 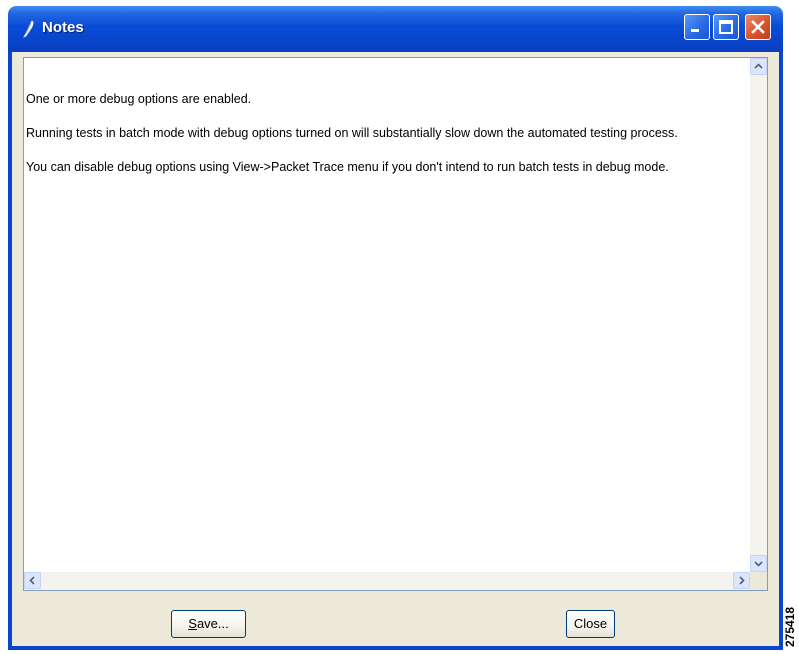 I want to click on scroll-left-button, so click(x=32, y=580).